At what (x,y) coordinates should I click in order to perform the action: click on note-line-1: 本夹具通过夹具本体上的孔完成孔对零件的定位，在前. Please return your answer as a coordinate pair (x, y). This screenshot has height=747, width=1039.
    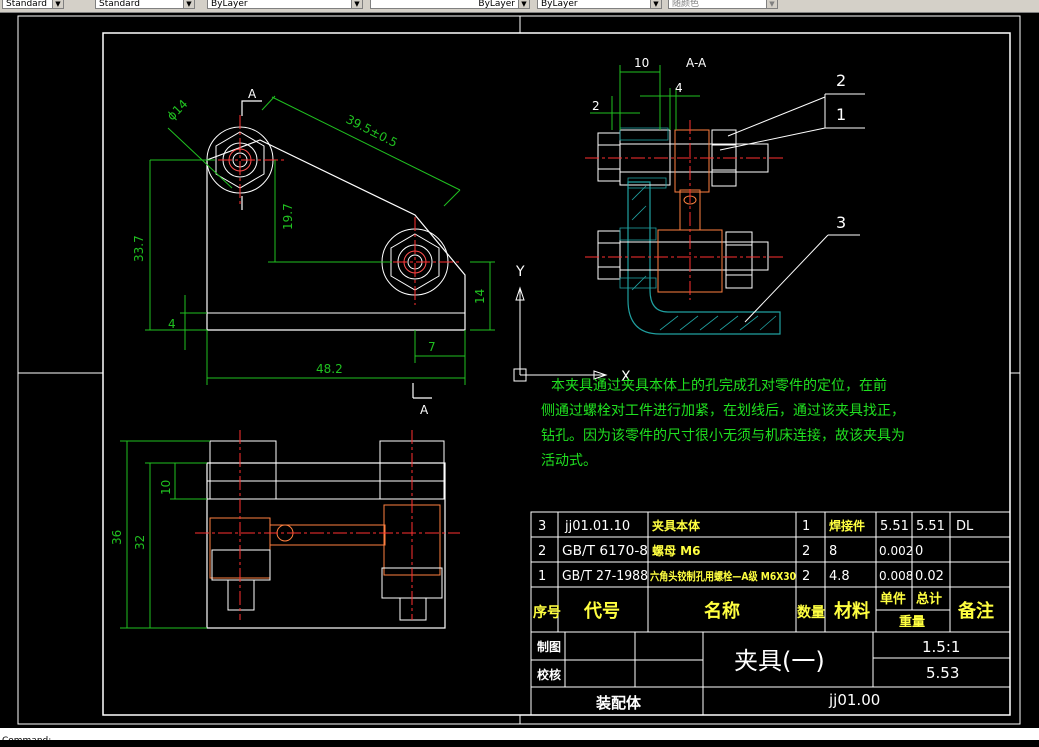
    Looking at the image, I should click on (719, 385).